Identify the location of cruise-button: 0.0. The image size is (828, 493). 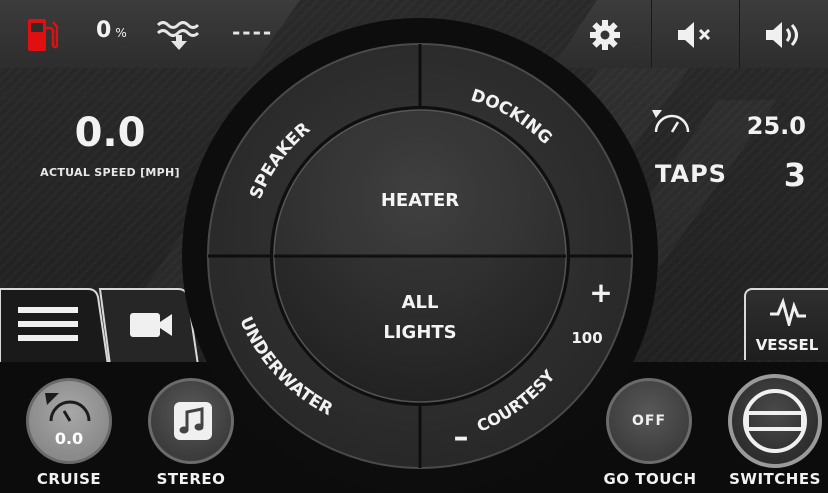
(69, 421).